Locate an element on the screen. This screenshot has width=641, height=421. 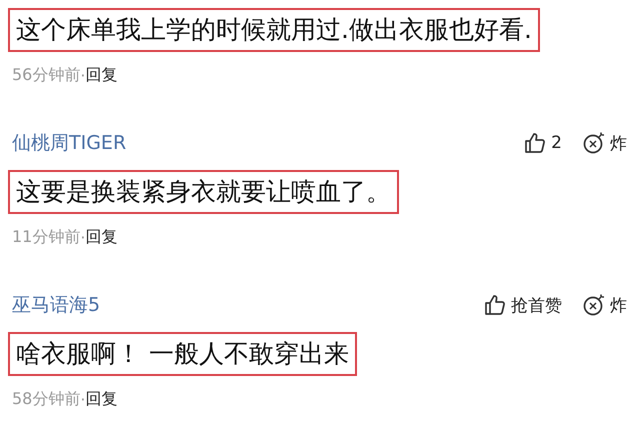
comment-time: 11分钟前 is located at coordinates (46, 237).